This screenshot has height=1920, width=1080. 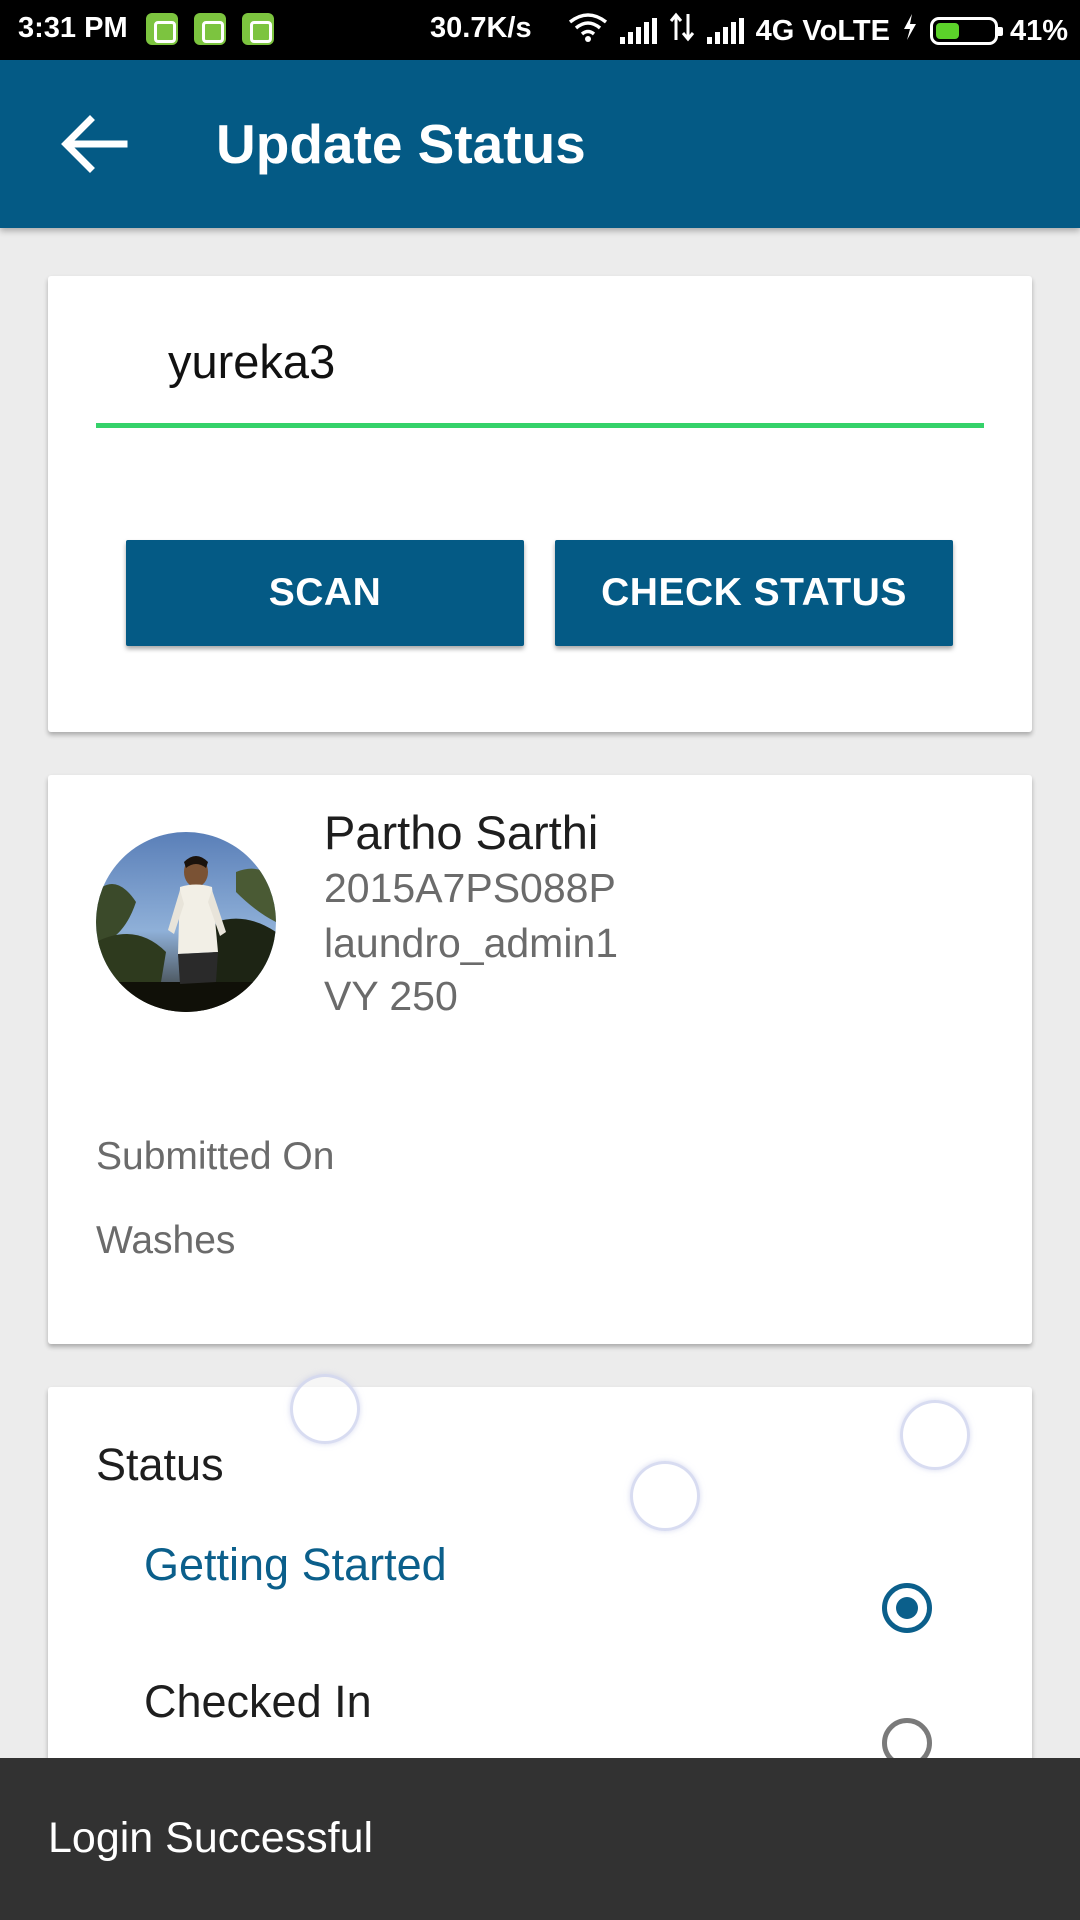 What do you see at coordinates (461, 832) in the screenshot?
I see `user-name: Partho Sarthi` at bounding box center [461, 832].